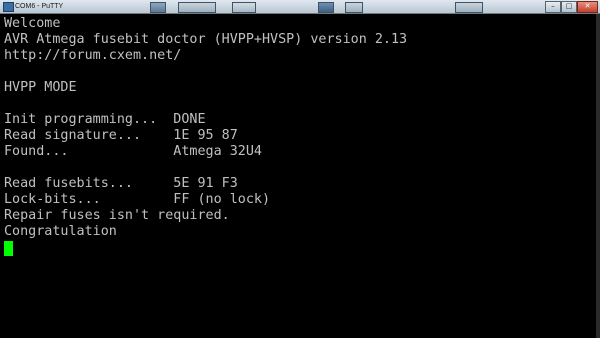 This screenshot has width=600, height=338. I want to click on close-icon: ✕, so click(587, 6).